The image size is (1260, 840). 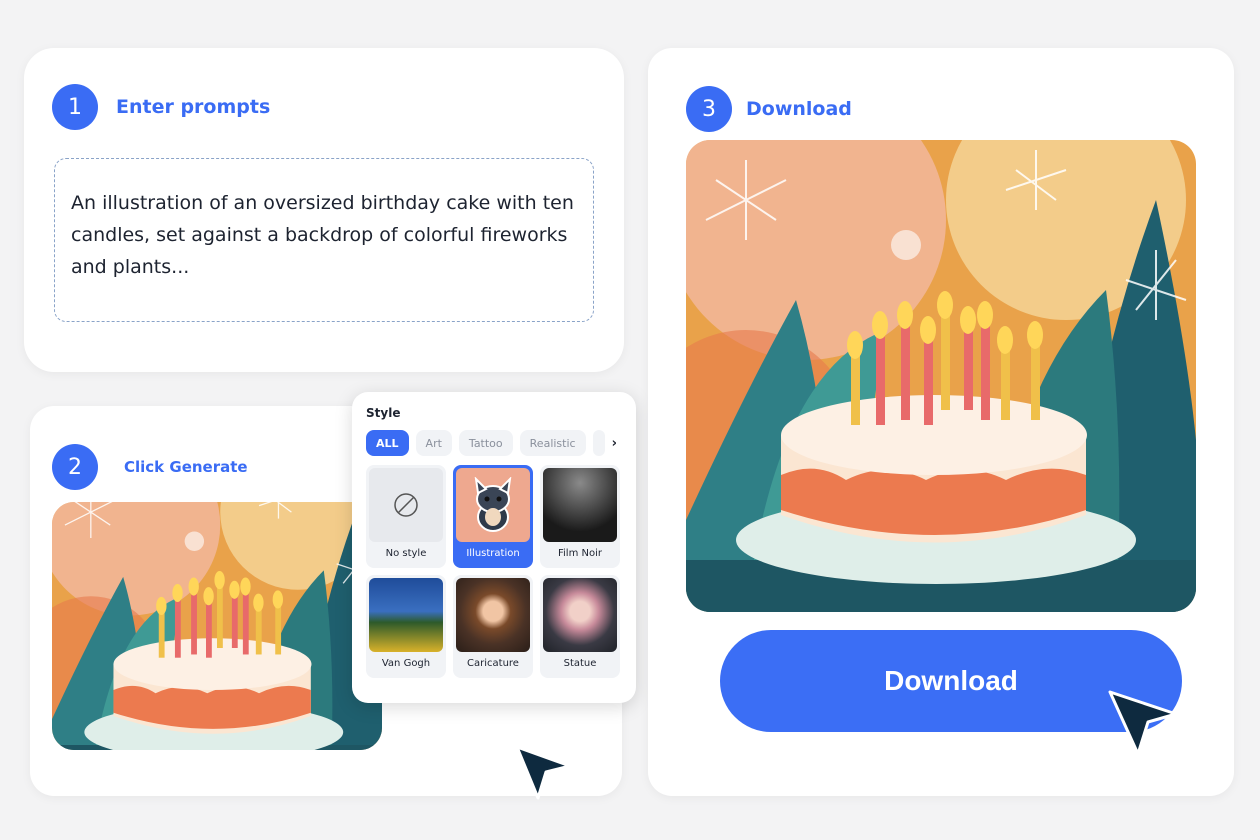 What do you see at coordinates (493, 505) in the screenshot?
I see `illustration-thumbnail` at bounding box center [493, 505].